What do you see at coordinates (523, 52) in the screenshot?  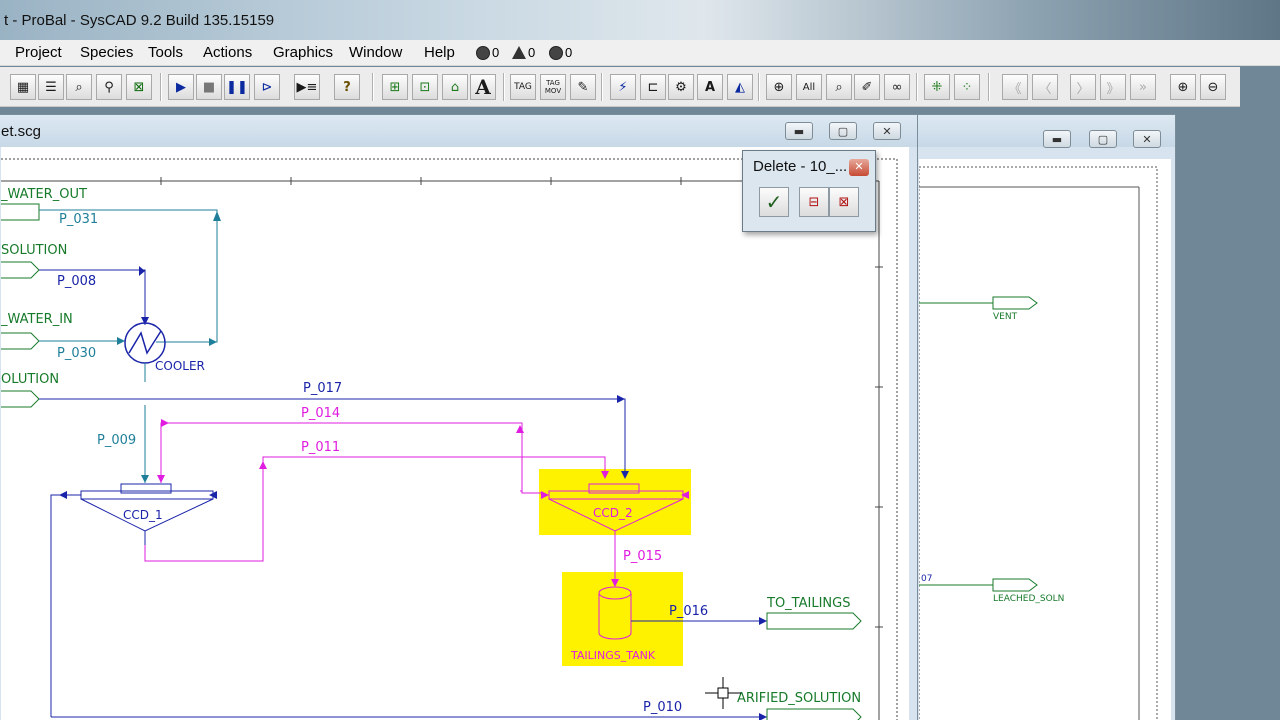 I see `warning-status: 0` at bounding box center [523, 52].